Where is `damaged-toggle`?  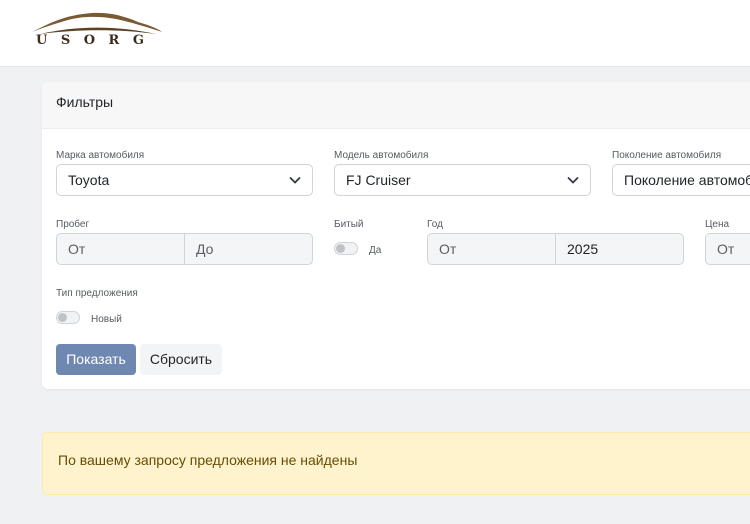
damaged-toggle is located at coordinates (346, 248).